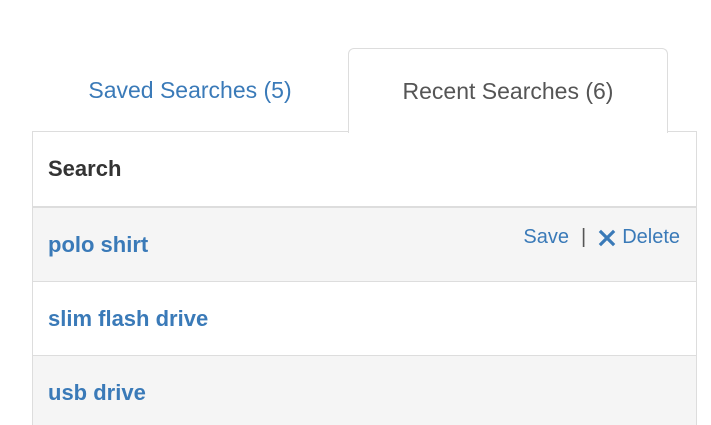  Describe the element at coordinates (97, 393) in the screenshot. I see `search-term-link: usb drive` at that location.